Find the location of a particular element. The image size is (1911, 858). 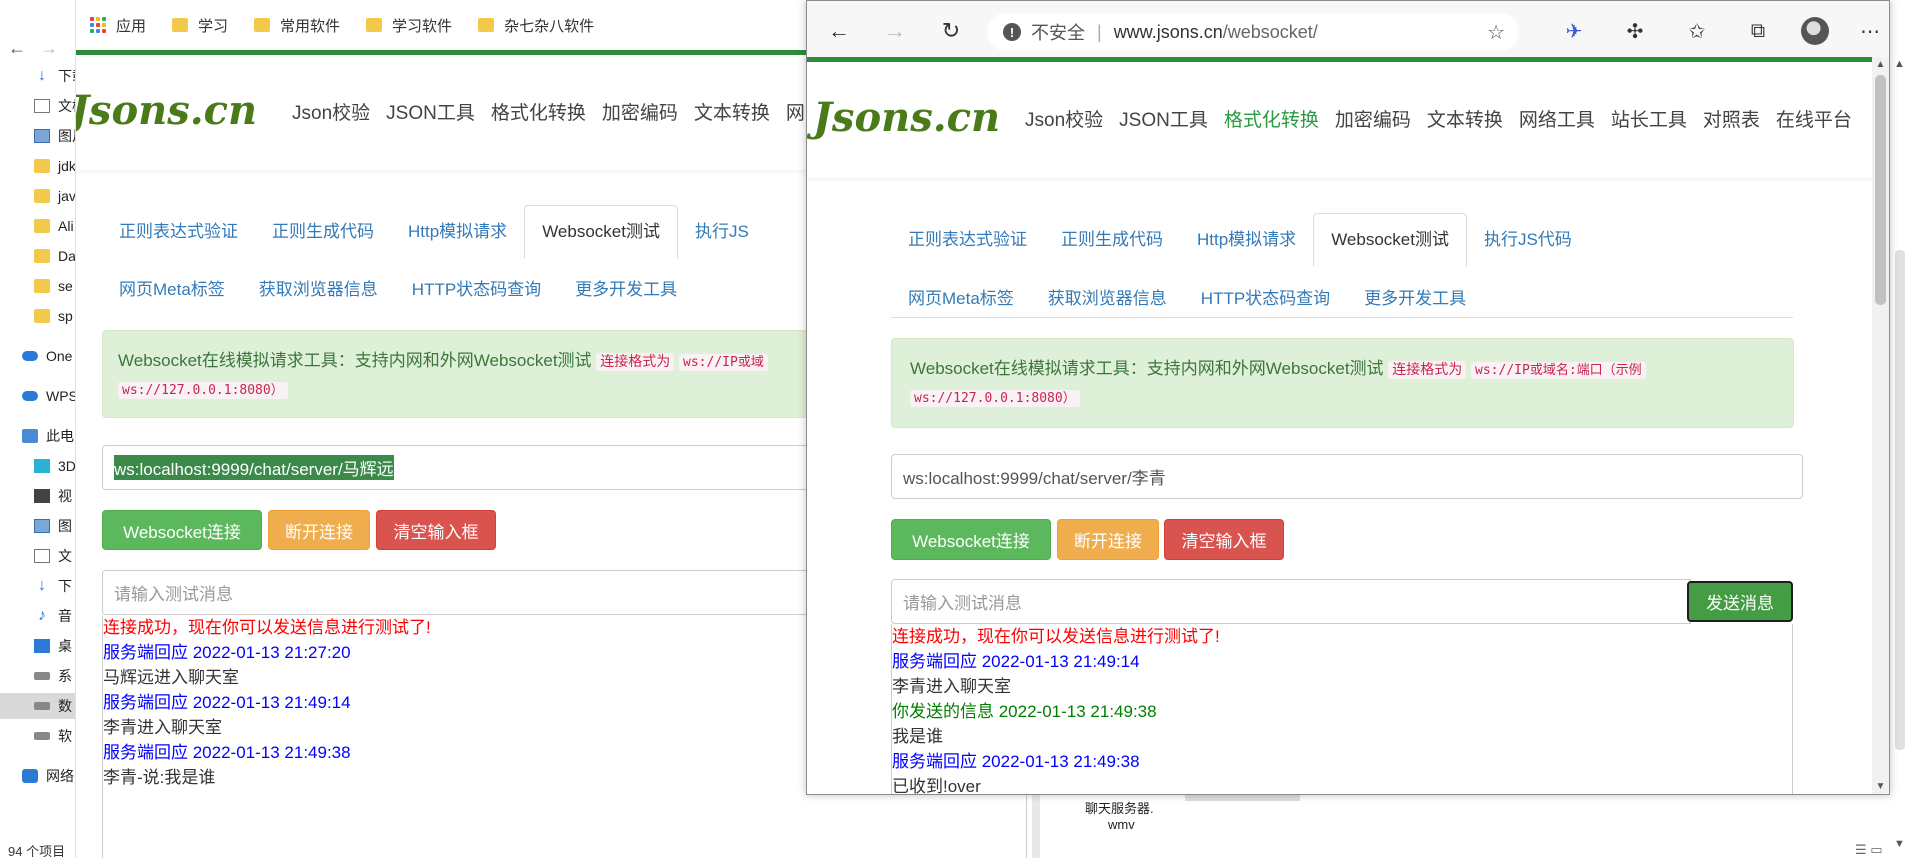

explorer-nav-label: jdk is located at coordinates (67, 166).